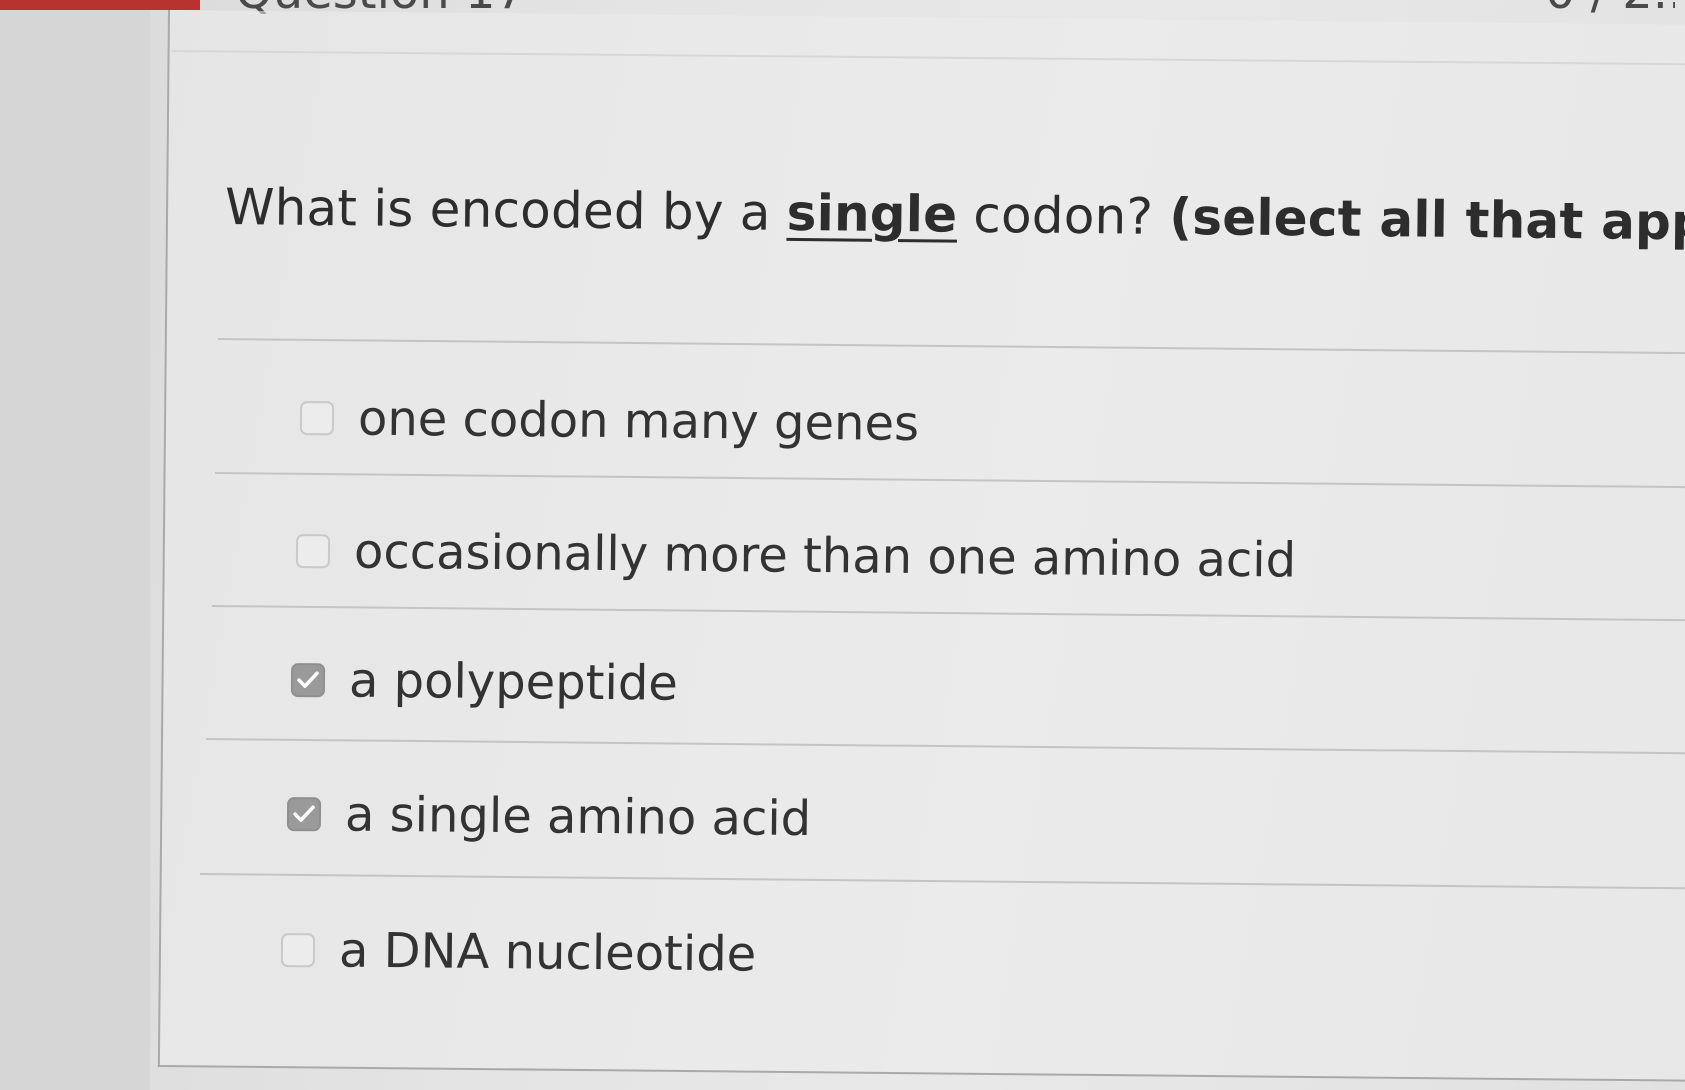  Describe the element at coordinates (75, 545) in the screenshot. I see `left-margin` at that location.